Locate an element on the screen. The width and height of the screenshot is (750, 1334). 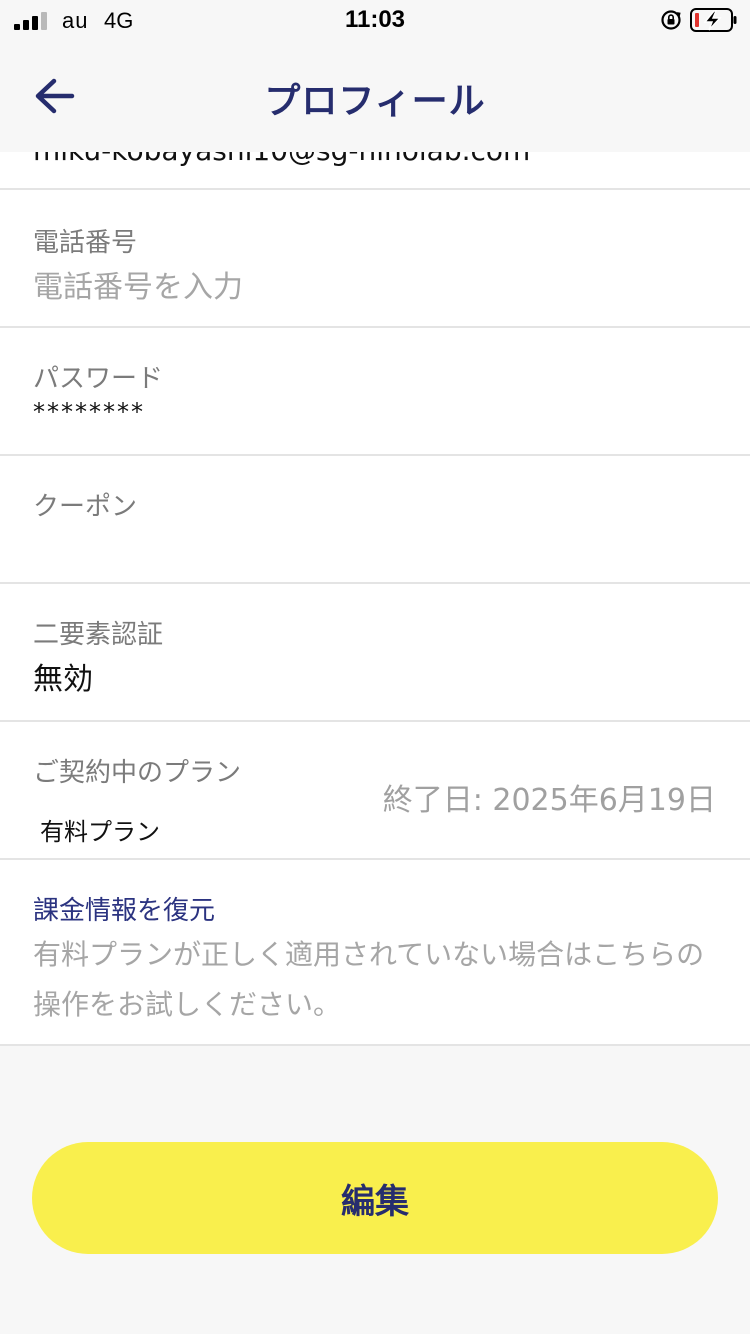
plan-label: ご契約中のプラン is located at coordinates (137, 773).